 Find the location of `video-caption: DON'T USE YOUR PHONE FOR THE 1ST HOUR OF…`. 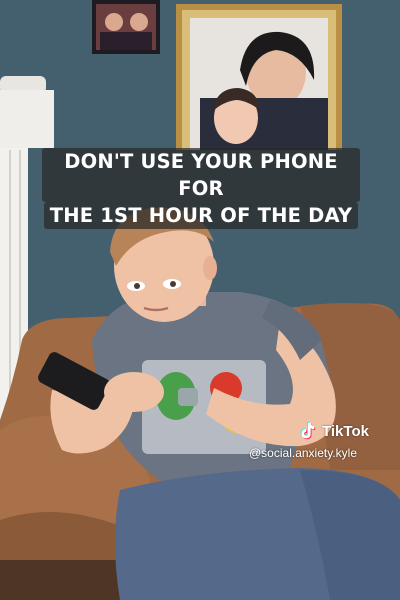

video-caption: DON'T USE YOUR PHONE FOR THE 1ST HOUR OF… is located at coordinates (201, 188).